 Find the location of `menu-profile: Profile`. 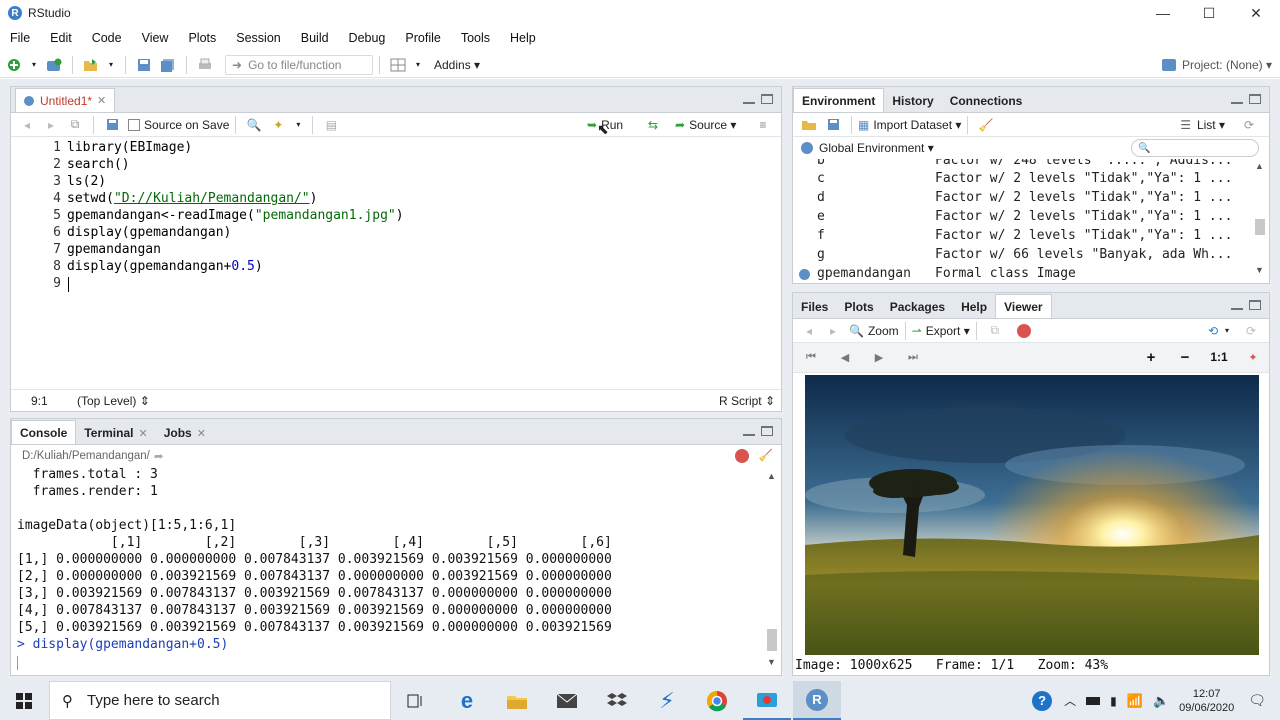

menu-profile: Profile is located at coordinates (422, 38).